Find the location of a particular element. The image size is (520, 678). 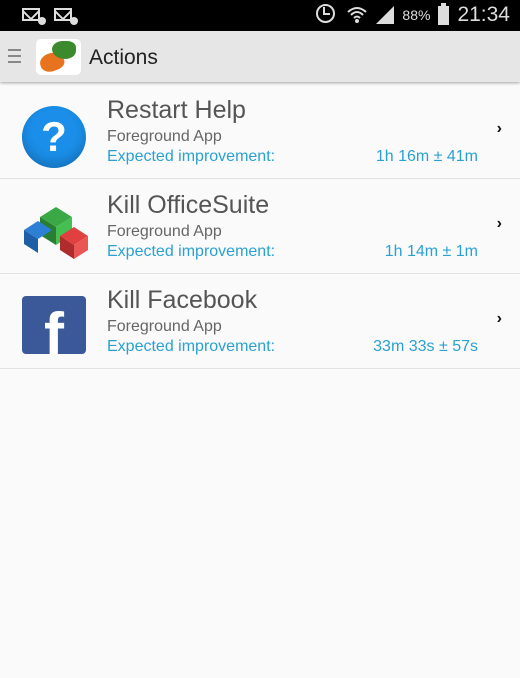

battery-icon is located at coordinates (444, 13).